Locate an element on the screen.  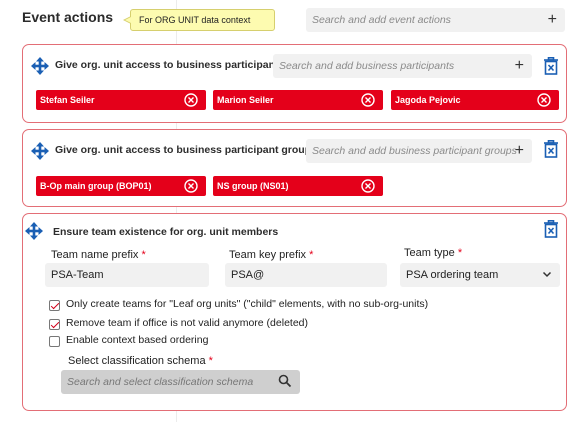
team-type-label: Team type * is located at coordinates (433, 253).